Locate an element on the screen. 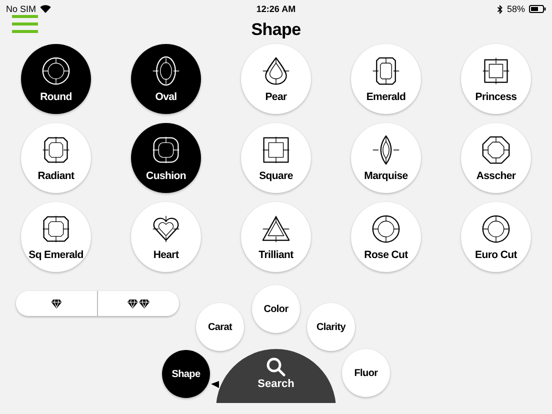 This screenshot has height=414, width=552. filter-button: Carat is located at coordinates (220, 327).